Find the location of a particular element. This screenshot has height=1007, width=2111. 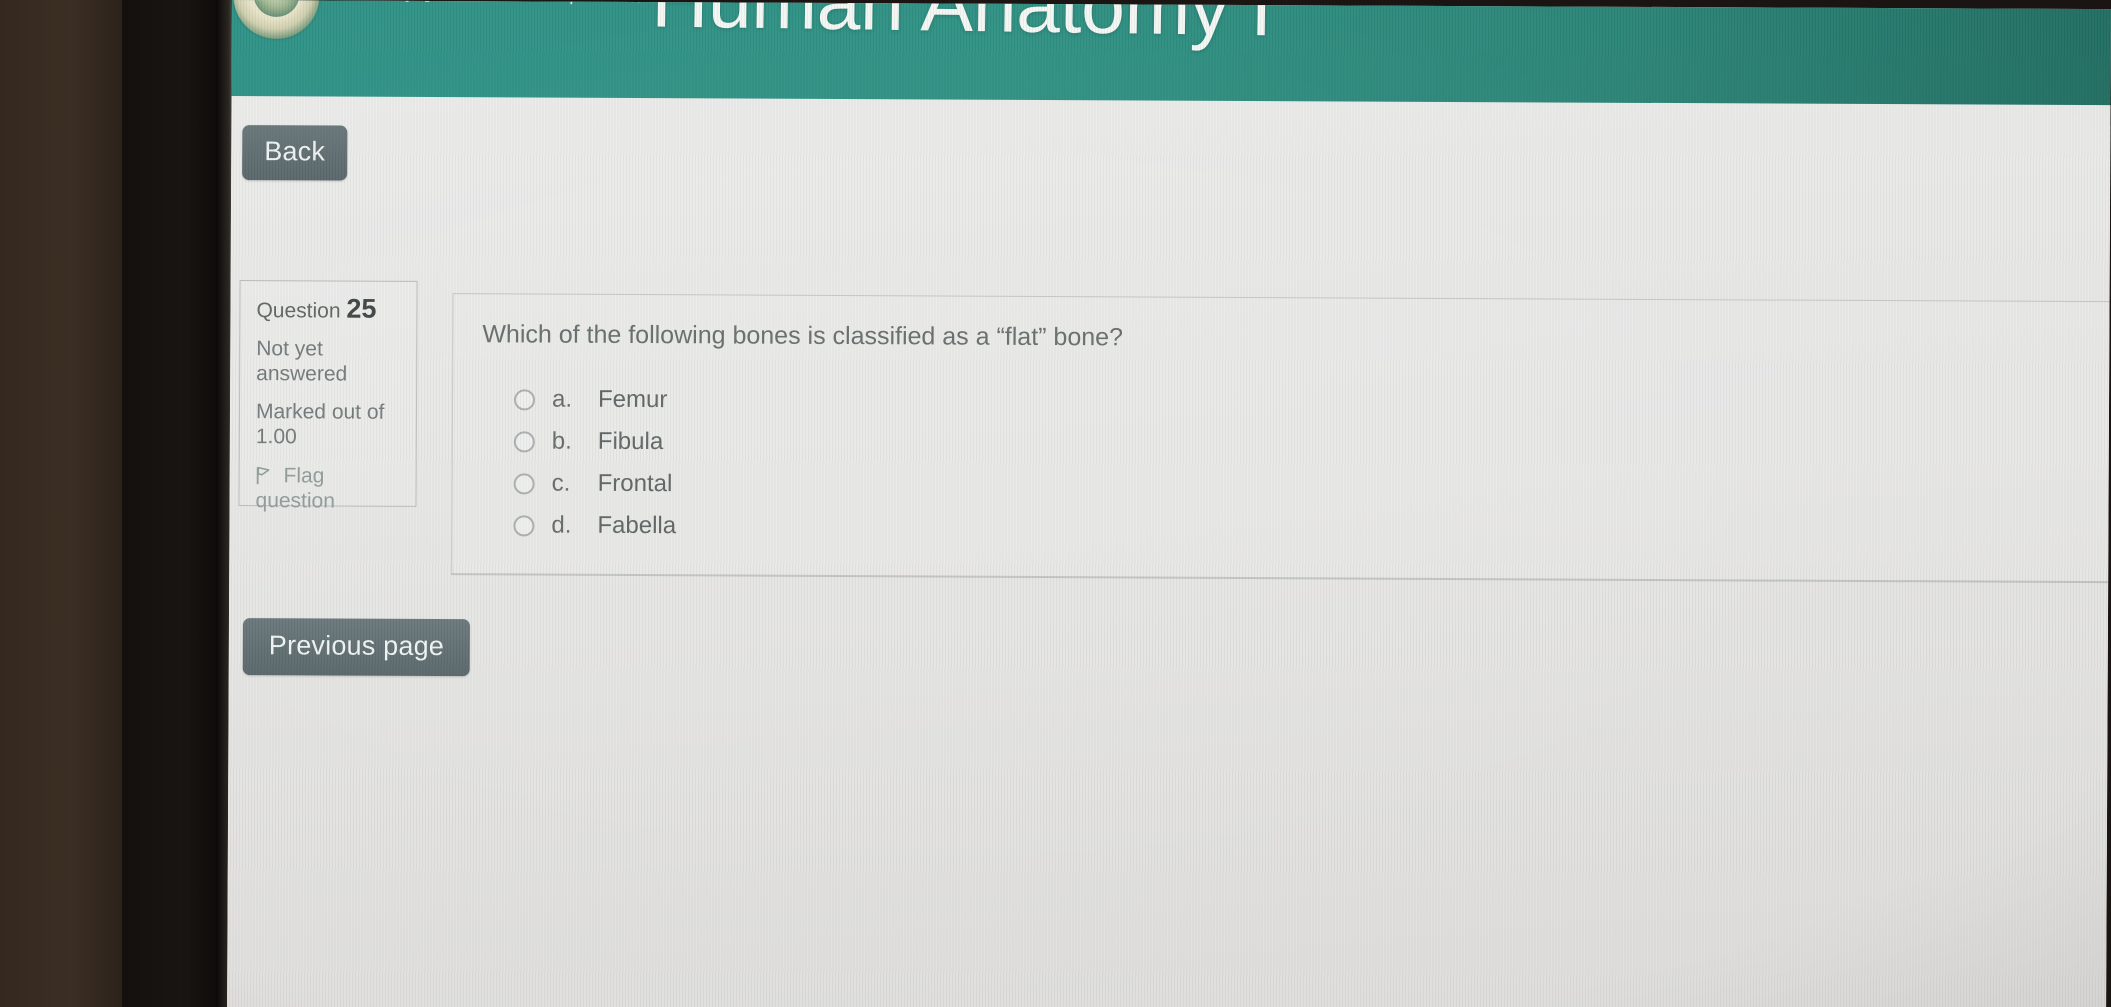

question-number: Question 25 is located at coordinates (328, 309).